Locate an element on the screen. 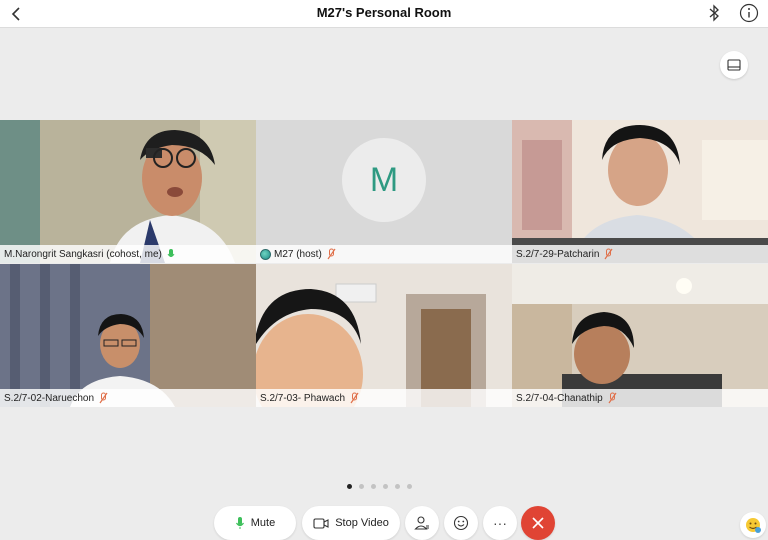 The image size is (768, 540). participant-name: M27 (host) is located at coordinates (298, 254).